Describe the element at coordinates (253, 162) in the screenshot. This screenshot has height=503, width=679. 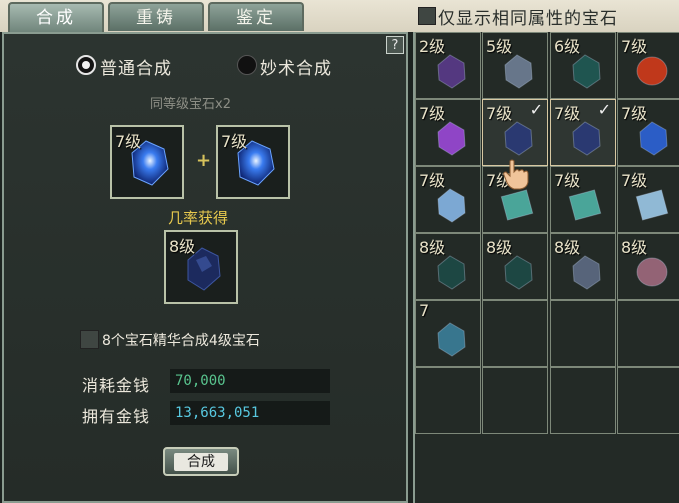
I see `input-gem-slot-2: 7级` at that location.